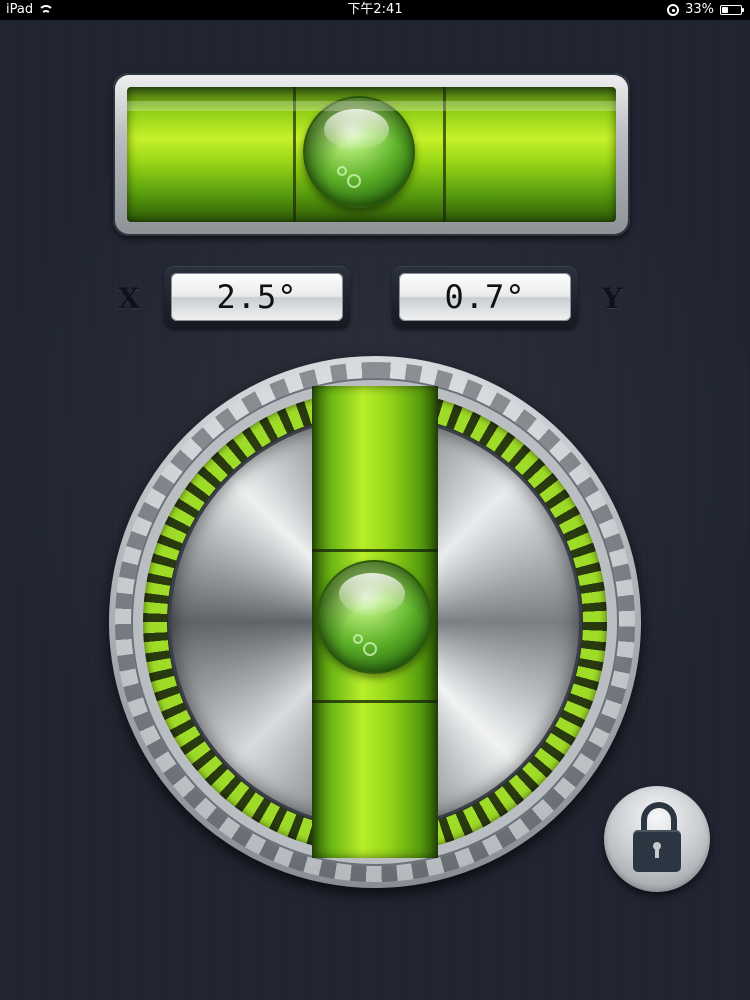  Describe the element at coordinates (699, 9) in the screenshot. I see `battery-percent: 33%` at that location.